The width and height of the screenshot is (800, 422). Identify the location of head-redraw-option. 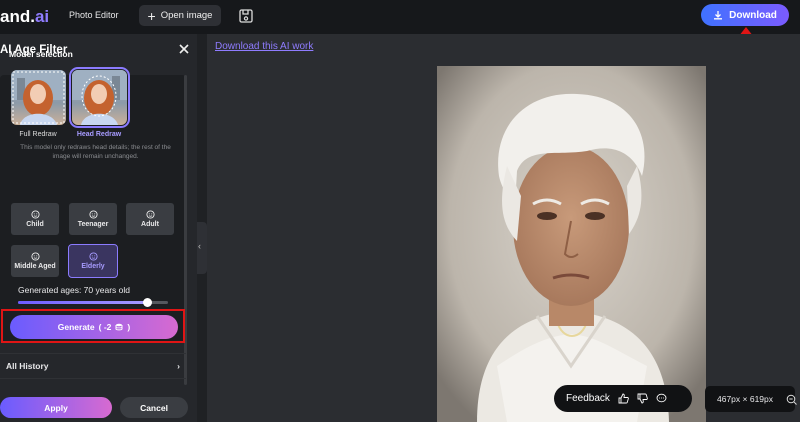
(99, 97).